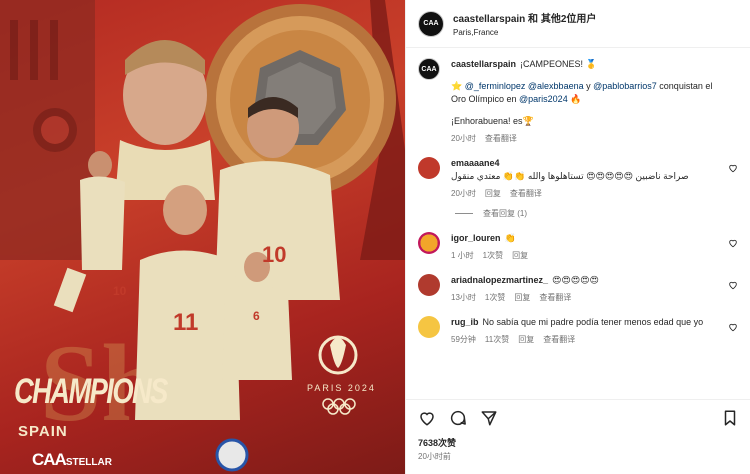  What do you see at coordinates (431, 23) in the screenshot?
I see `author-avatar: CAA` at bounding box center [431, 23].